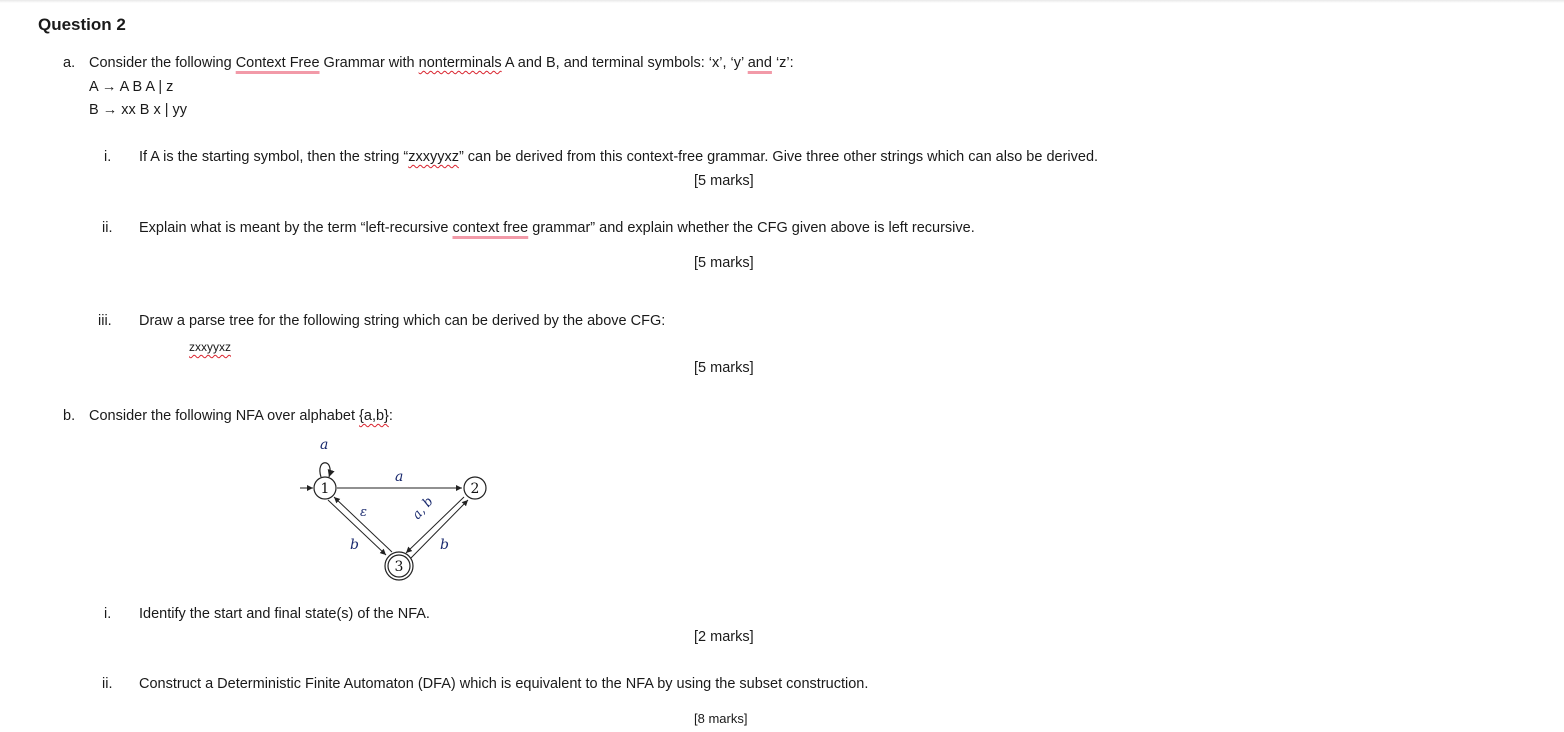  I want to click on text-segment: Consider the following NFA over alphabet, so click(224, 416).